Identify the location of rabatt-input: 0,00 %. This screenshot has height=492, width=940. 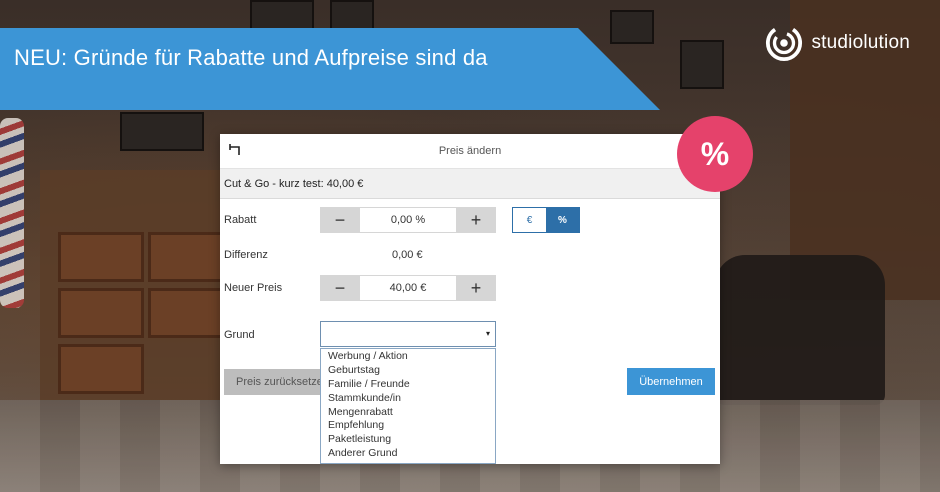
(408, 220).